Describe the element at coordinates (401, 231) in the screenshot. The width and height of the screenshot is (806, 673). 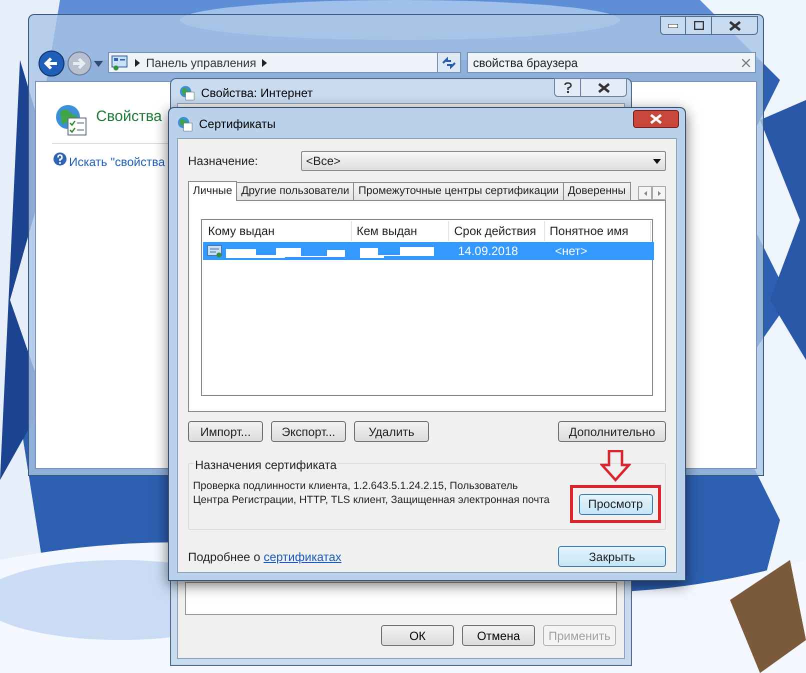
I see `column-header: Кем выдан` at that location.